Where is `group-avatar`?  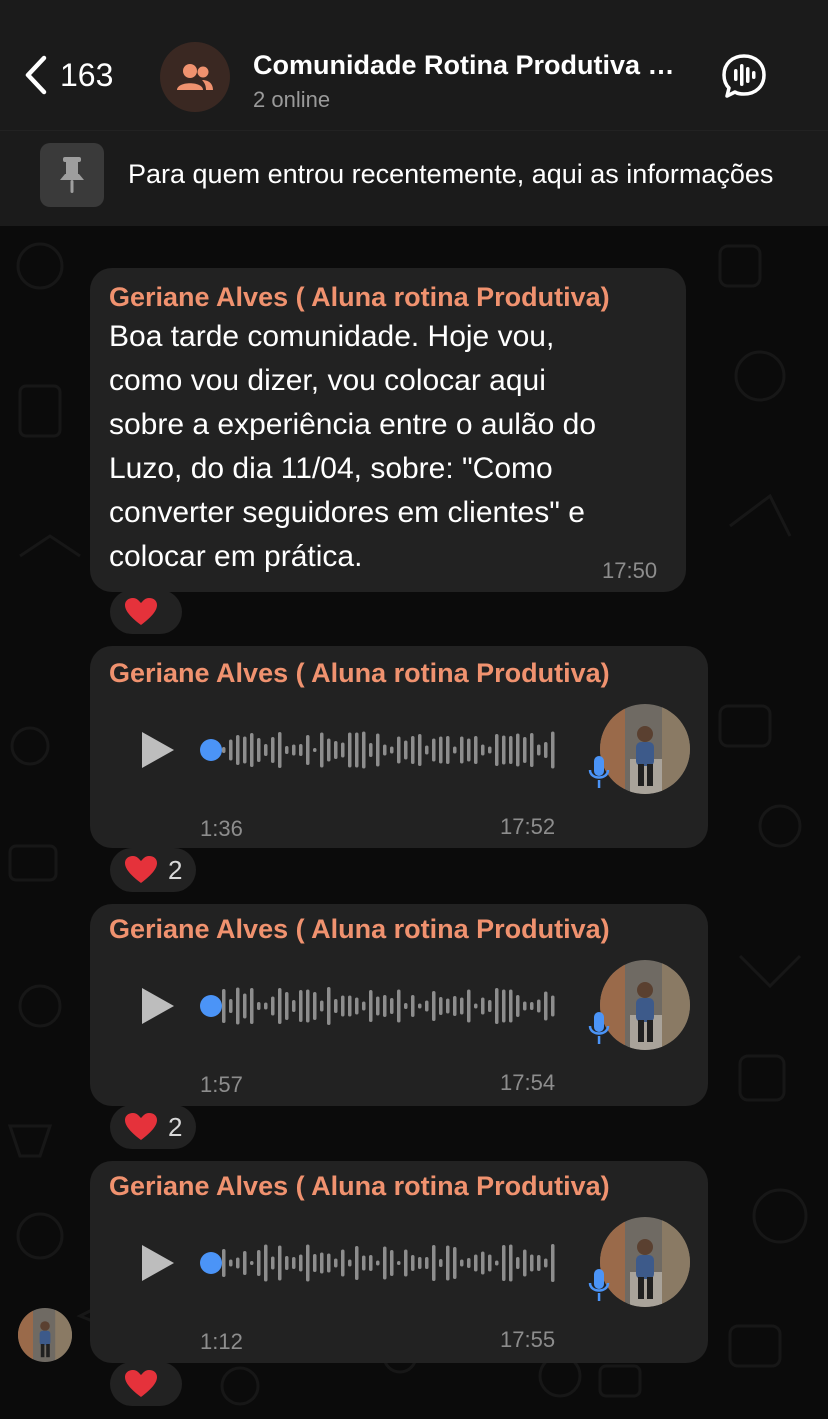
group-avatar is located at coordinates (195, 77).